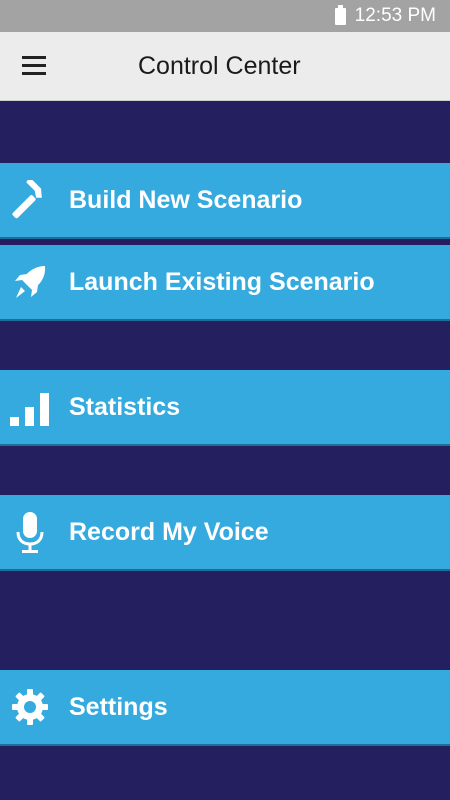  What do you see at coordinates (30, 282) in the screenshot?
I see `rocket-icon` at bounding box center [30, 282].